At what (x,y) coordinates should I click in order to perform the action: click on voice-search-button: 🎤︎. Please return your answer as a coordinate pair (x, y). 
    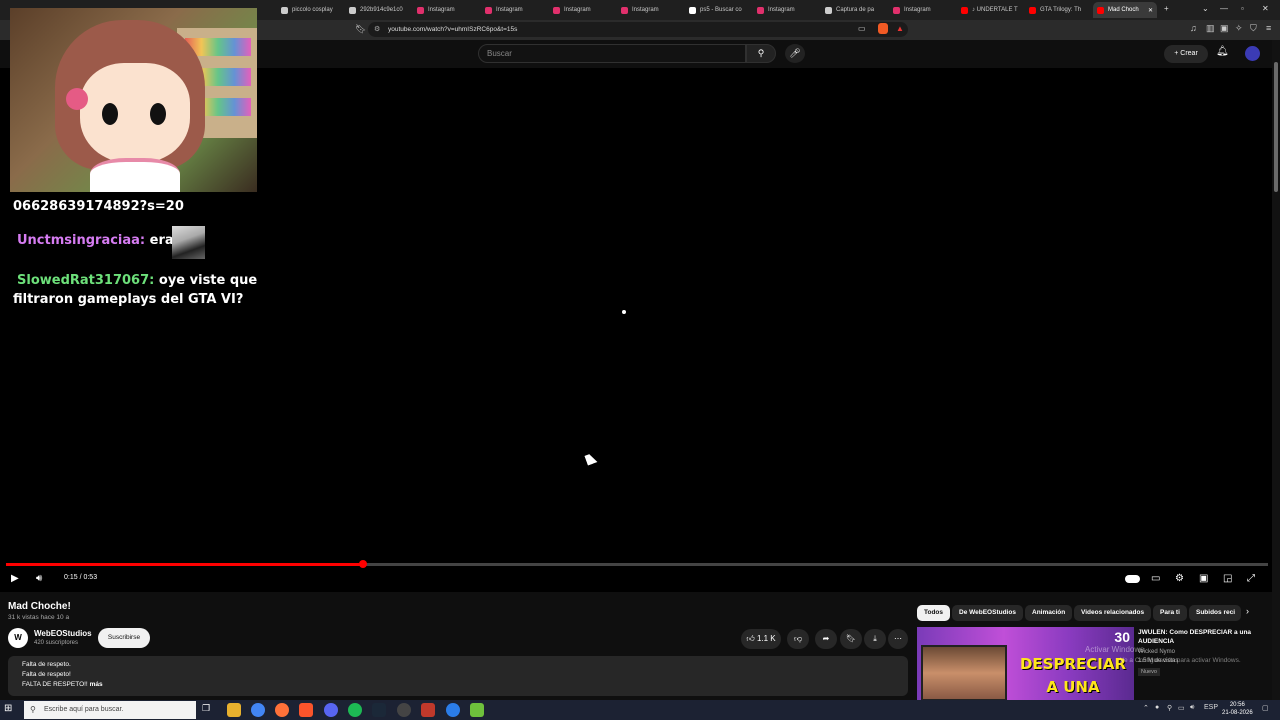
    Looking at the image, I should click on (795, 53).